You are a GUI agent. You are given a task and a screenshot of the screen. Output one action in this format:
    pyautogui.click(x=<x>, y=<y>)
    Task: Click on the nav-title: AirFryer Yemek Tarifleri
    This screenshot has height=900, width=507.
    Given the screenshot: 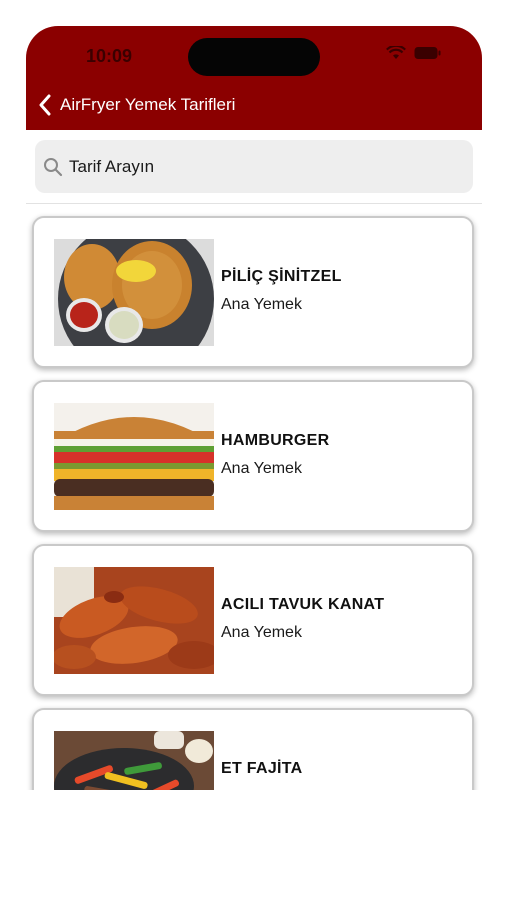 What is the action you would take?
    pyautogui.click(x=148, y=104)
    